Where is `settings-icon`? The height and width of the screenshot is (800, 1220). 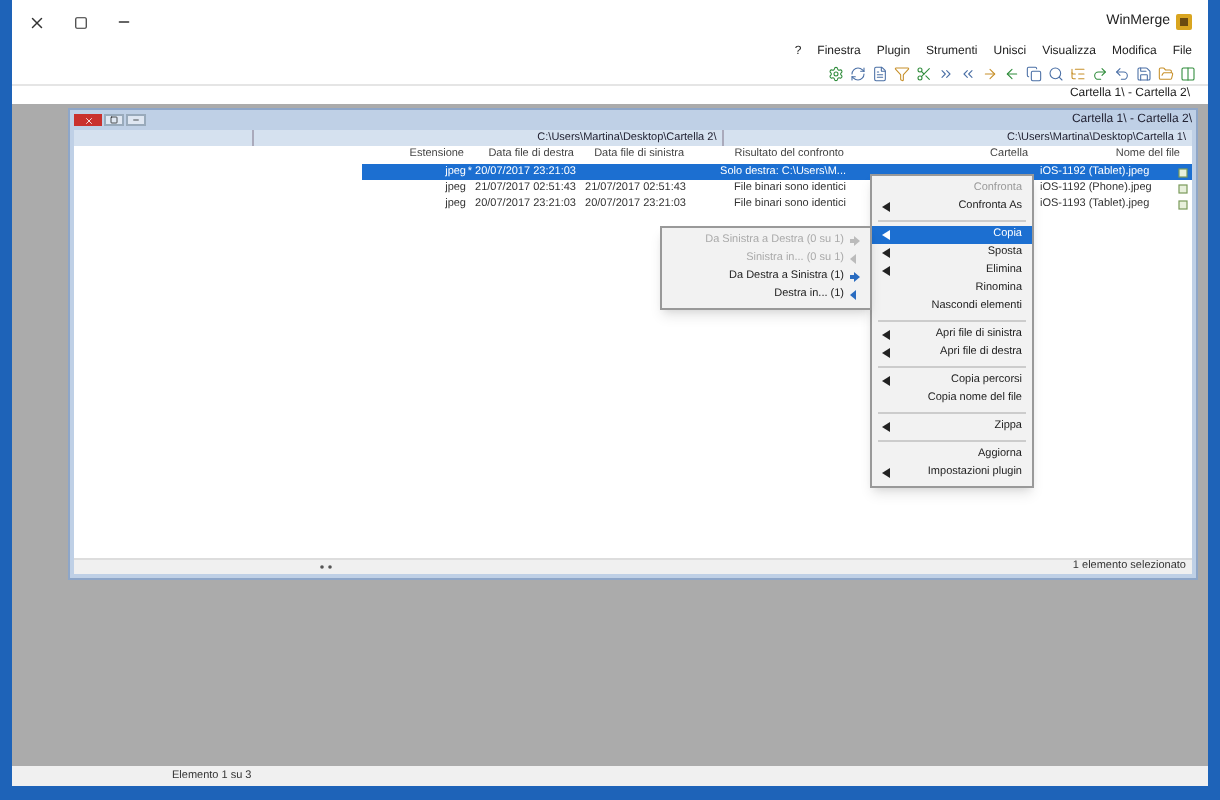 settings-icon is located at coordinates (836, 73).